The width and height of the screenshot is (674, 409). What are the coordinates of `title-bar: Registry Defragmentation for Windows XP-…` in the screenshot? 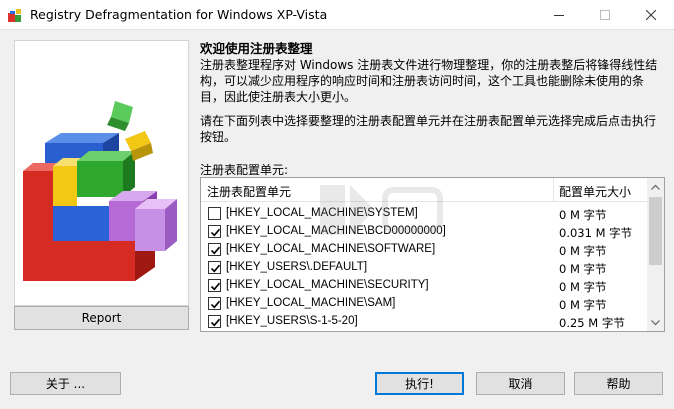 It's located at (337, 15).